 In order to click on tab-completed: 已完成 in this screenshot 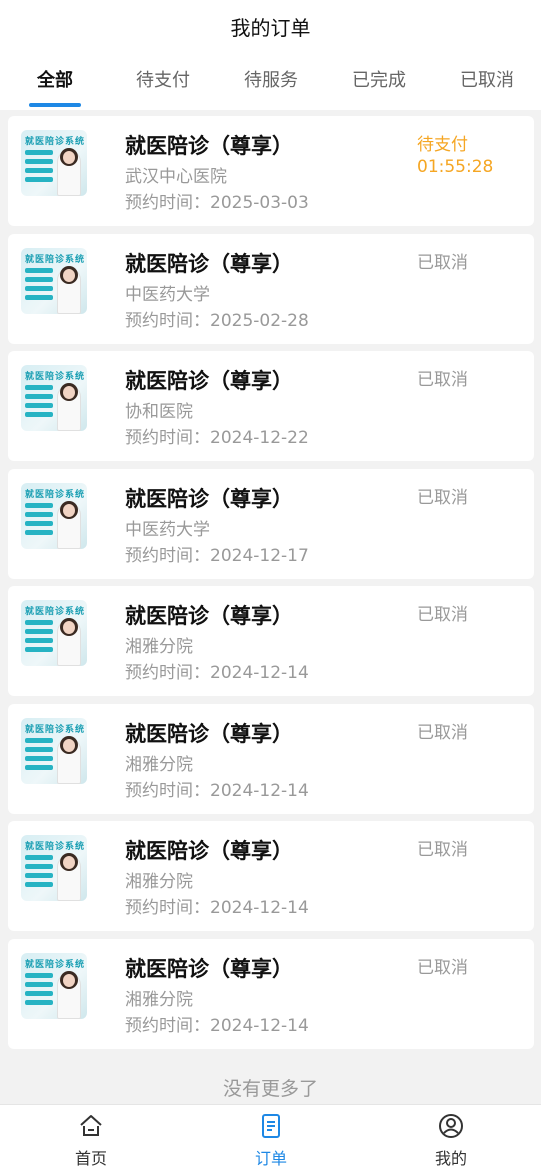, I will do `click(379, 79)`.